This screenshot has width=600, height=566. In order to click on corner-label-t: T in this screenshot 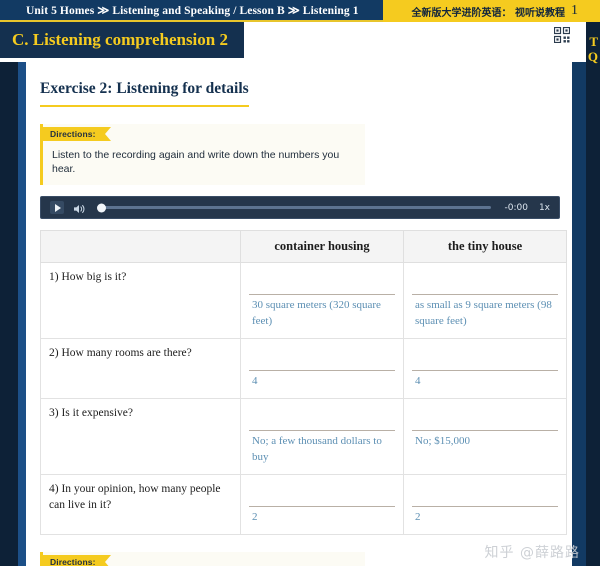, I will do `click(593, 41)`.